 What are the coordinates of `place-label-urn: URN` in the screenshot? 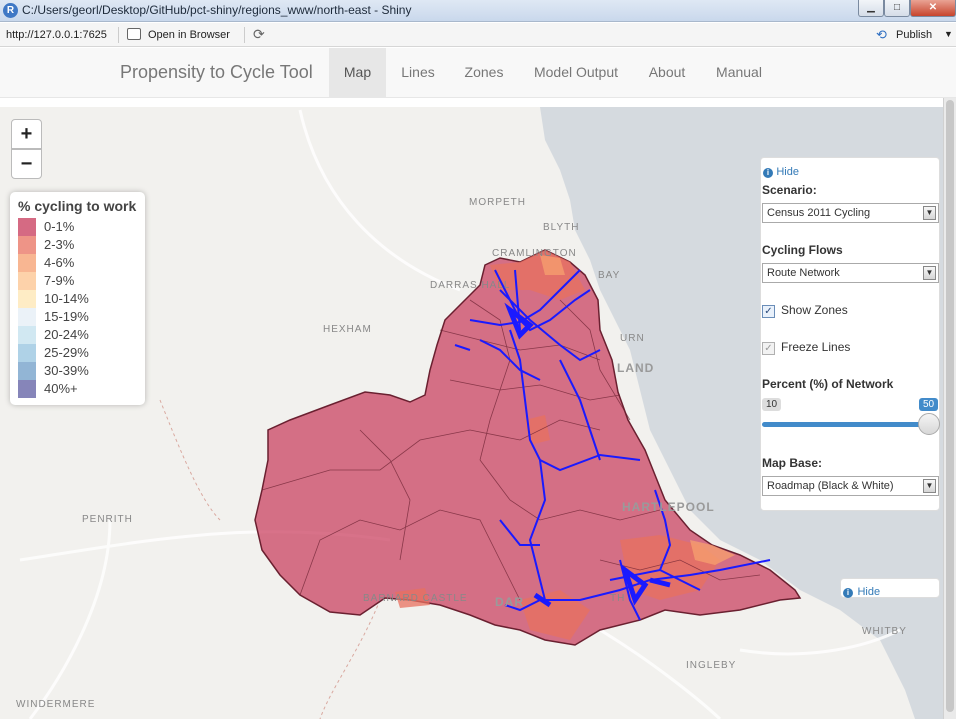 It's located at (632, 338).